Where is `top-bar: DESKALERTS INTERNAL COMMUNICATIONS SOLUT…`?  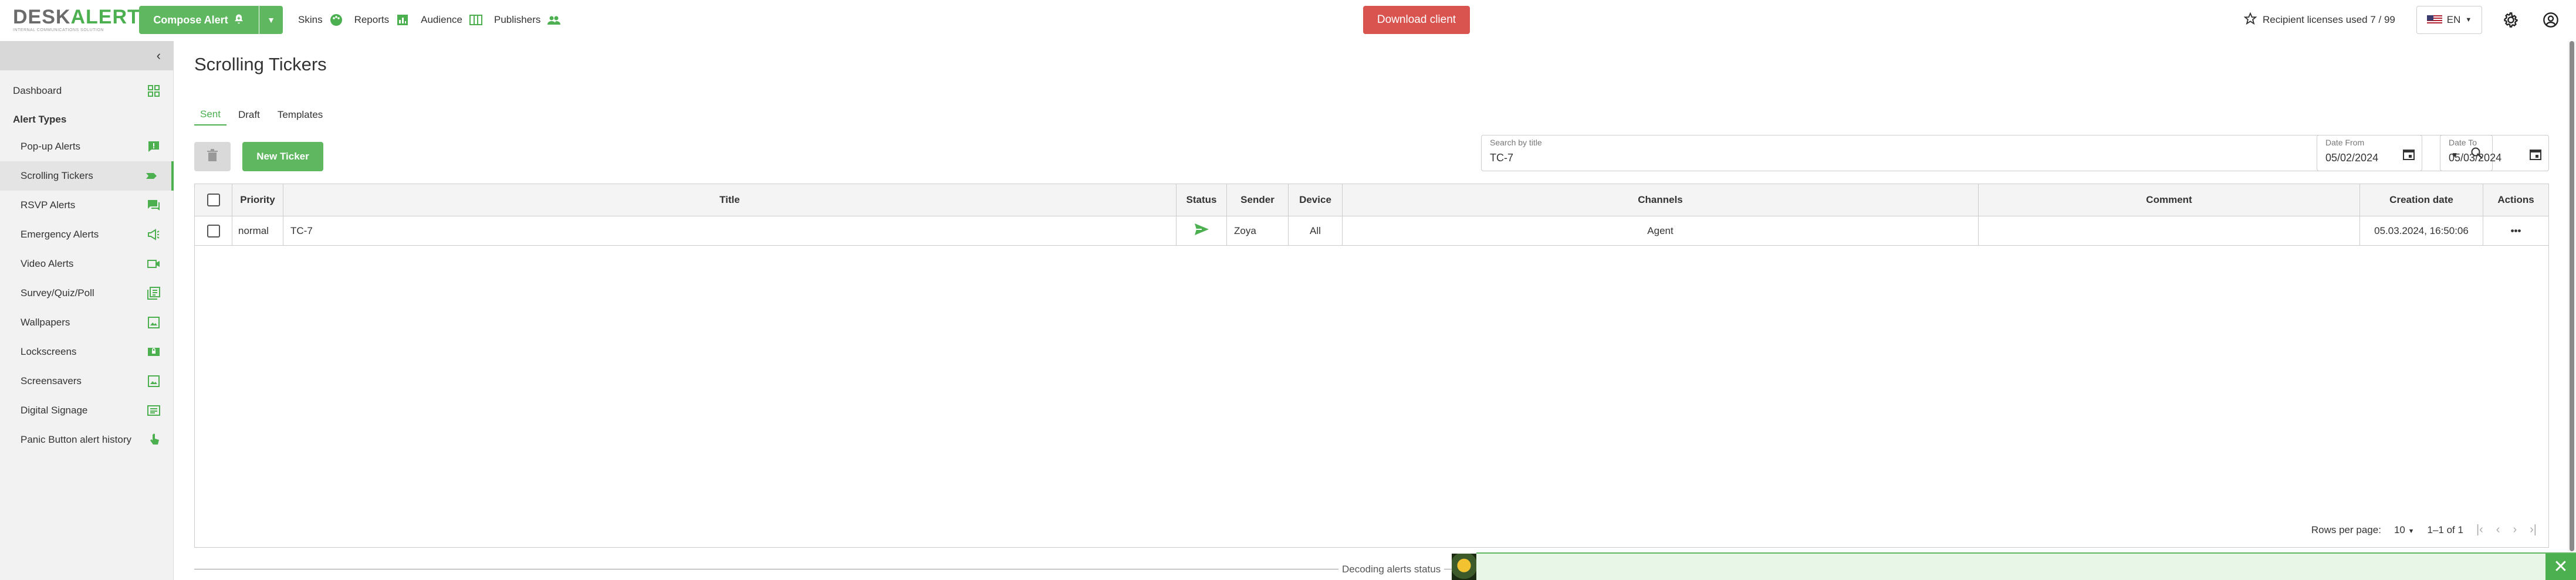
top-bar: DESKALERTS INTERNAL COMMUNICATIONS SOLUT… is located at coordinates (1288, 20).